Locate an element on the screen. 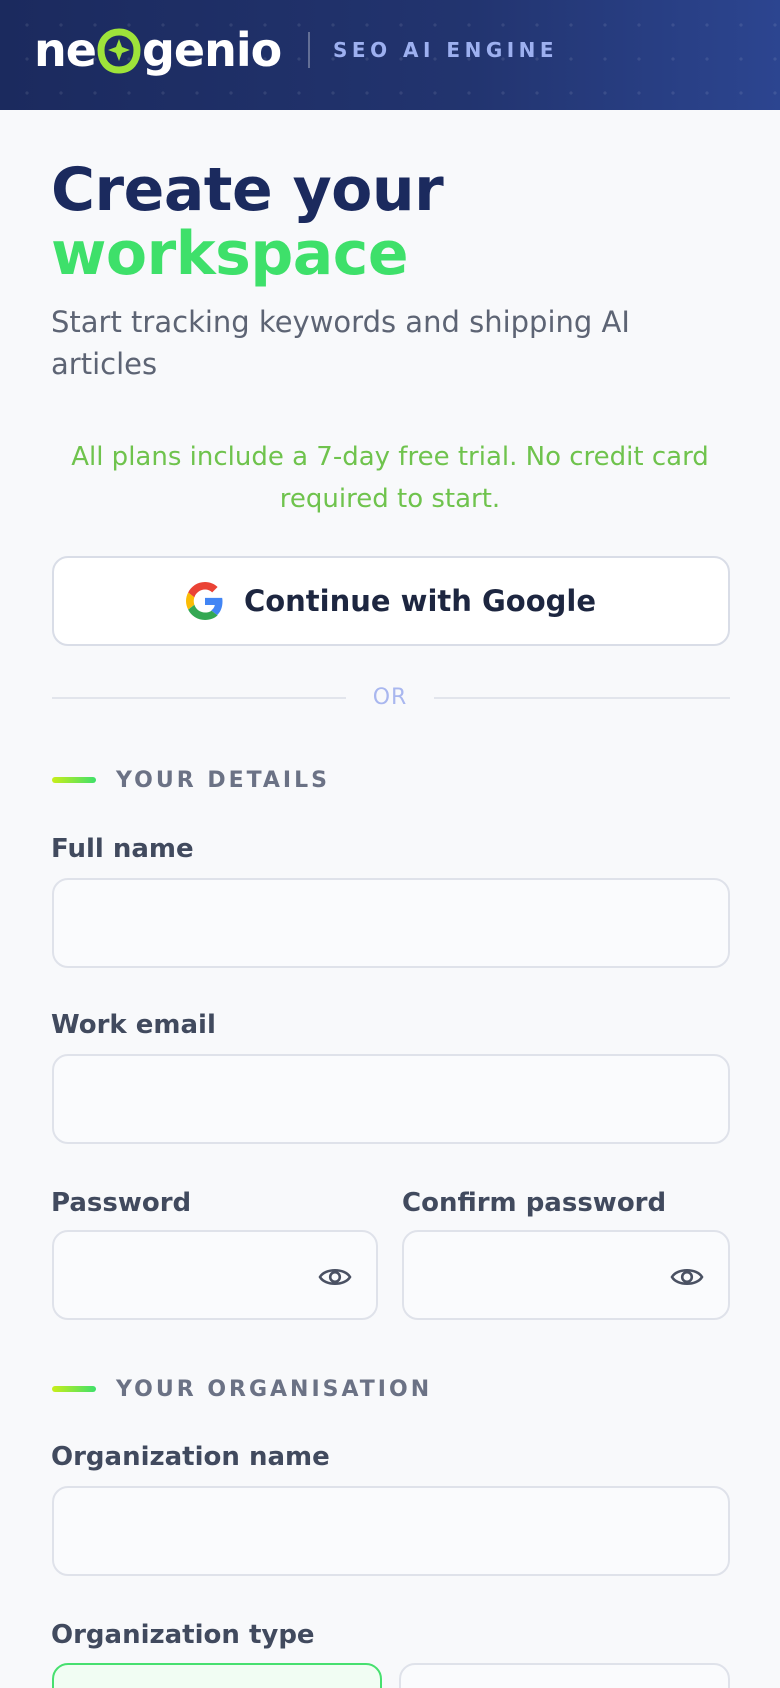  header-tagline: SEO AI ENGINE is located at coordinates (446, 50).